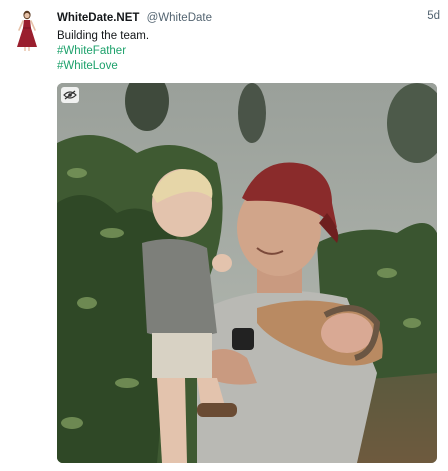 The width and height of the screenshot is (448, 471). I want to click on avatar, so click(27, 30).